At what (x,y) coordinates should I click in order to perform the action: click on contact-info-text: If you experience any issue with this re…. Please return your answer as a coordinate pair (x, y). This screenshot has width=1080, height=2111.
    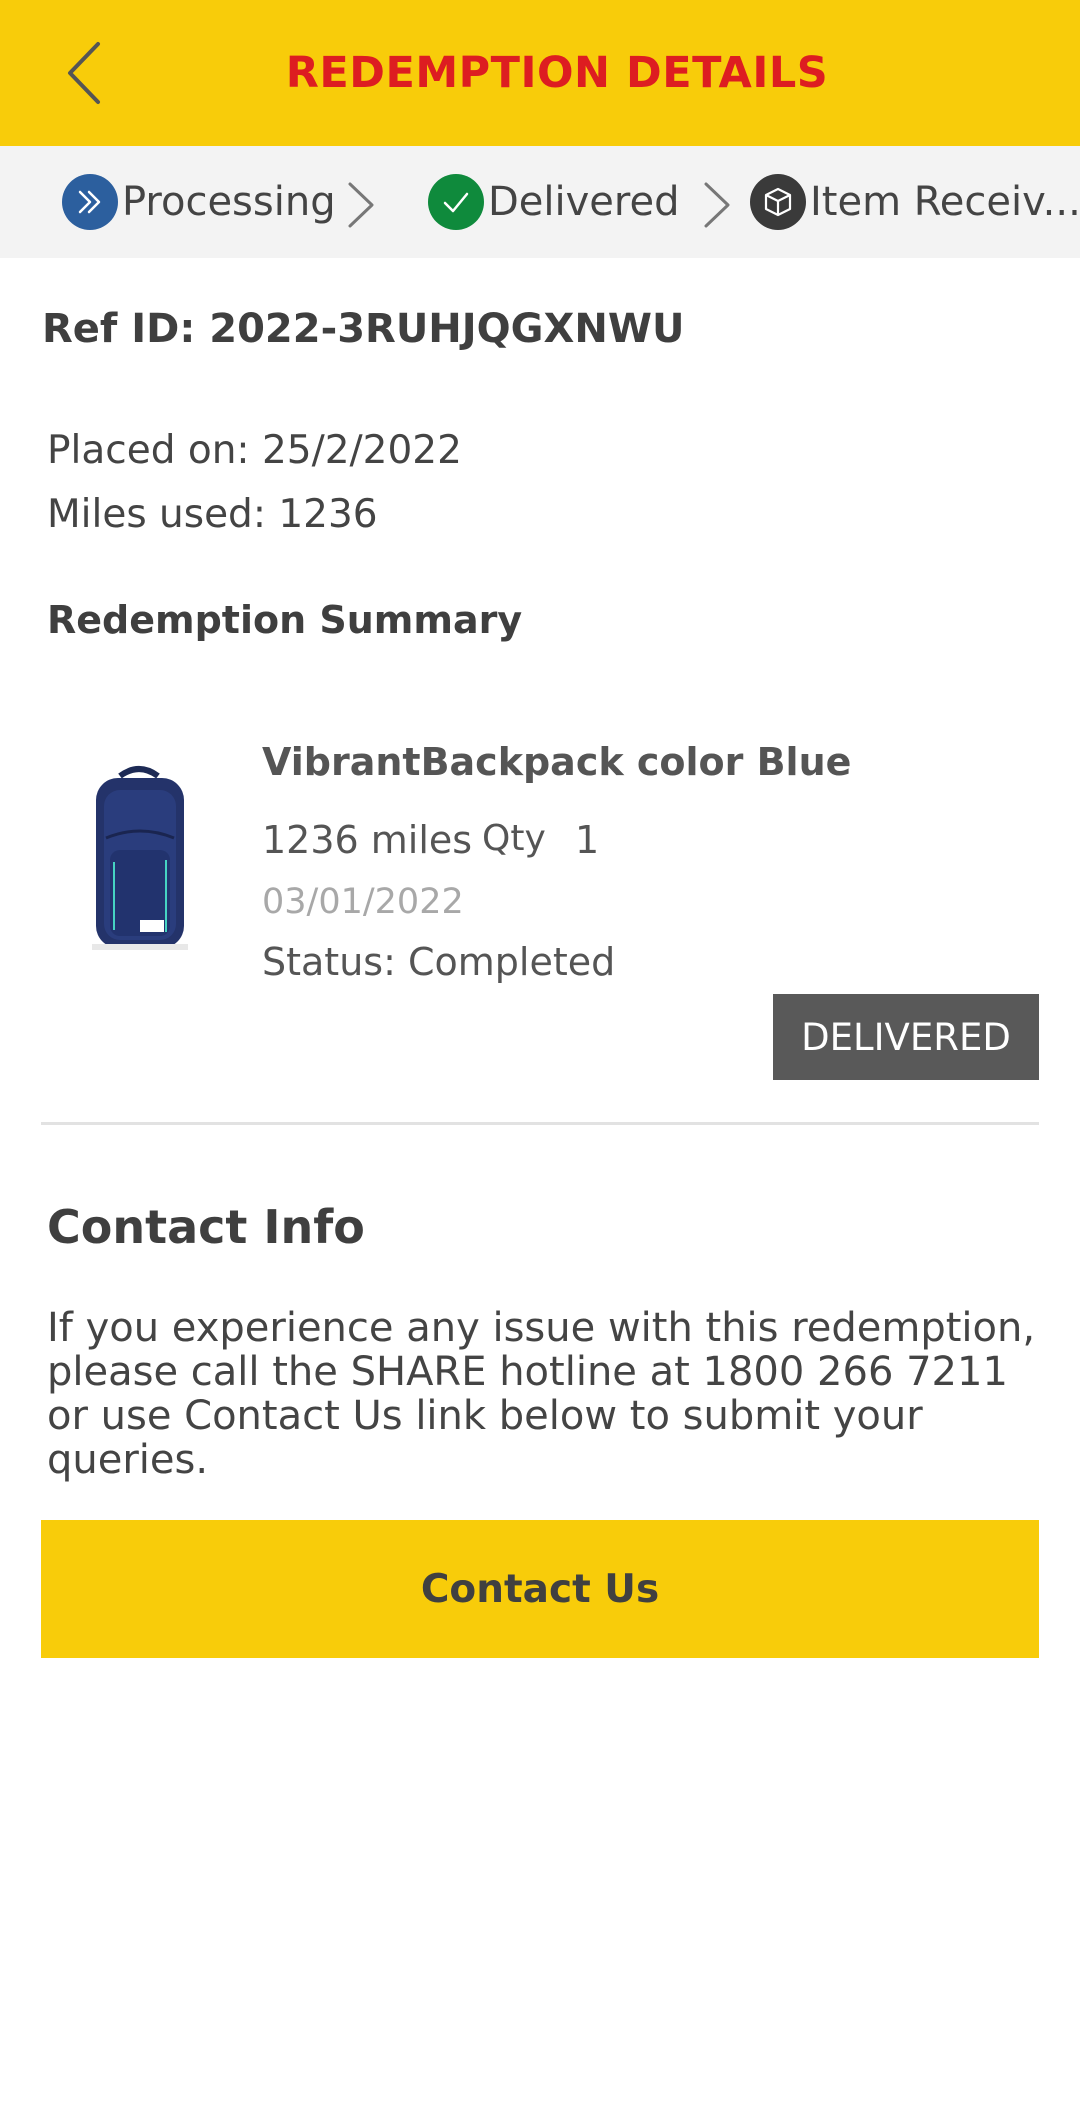
    Looking at the image, I should click on (541, 1394).